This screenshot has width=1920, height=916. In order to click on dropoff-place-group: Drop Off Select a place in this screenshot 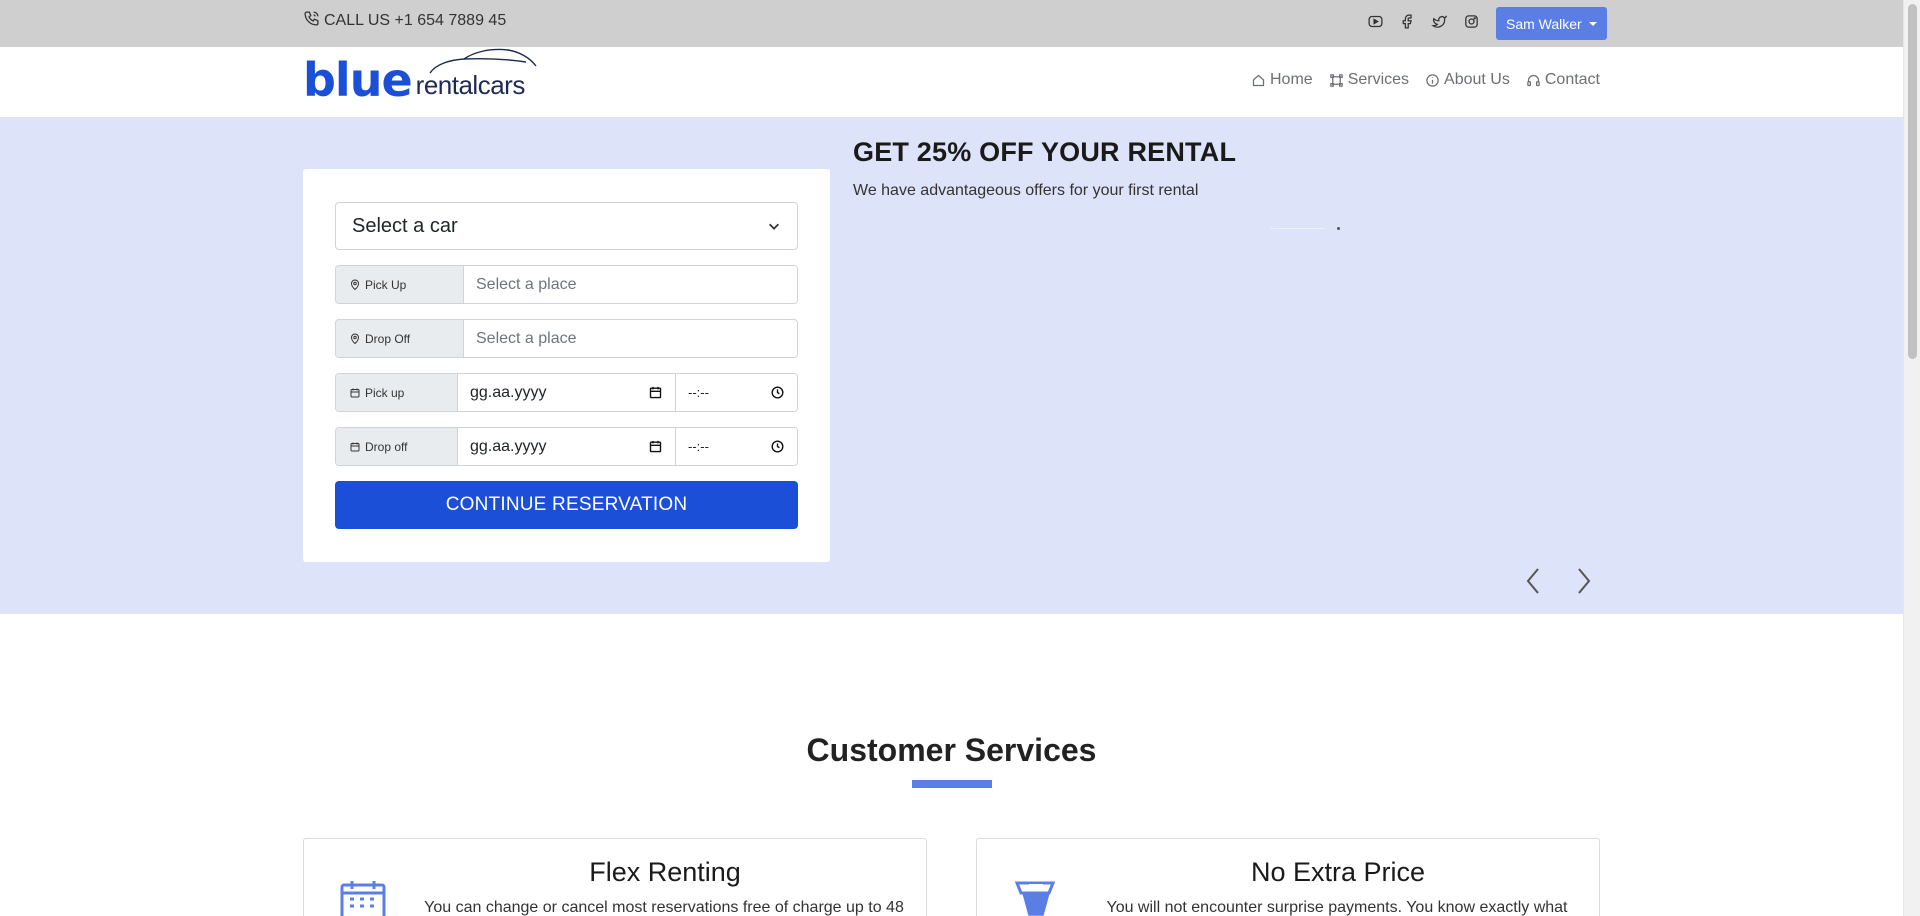, I will do `click(566, 338)`.